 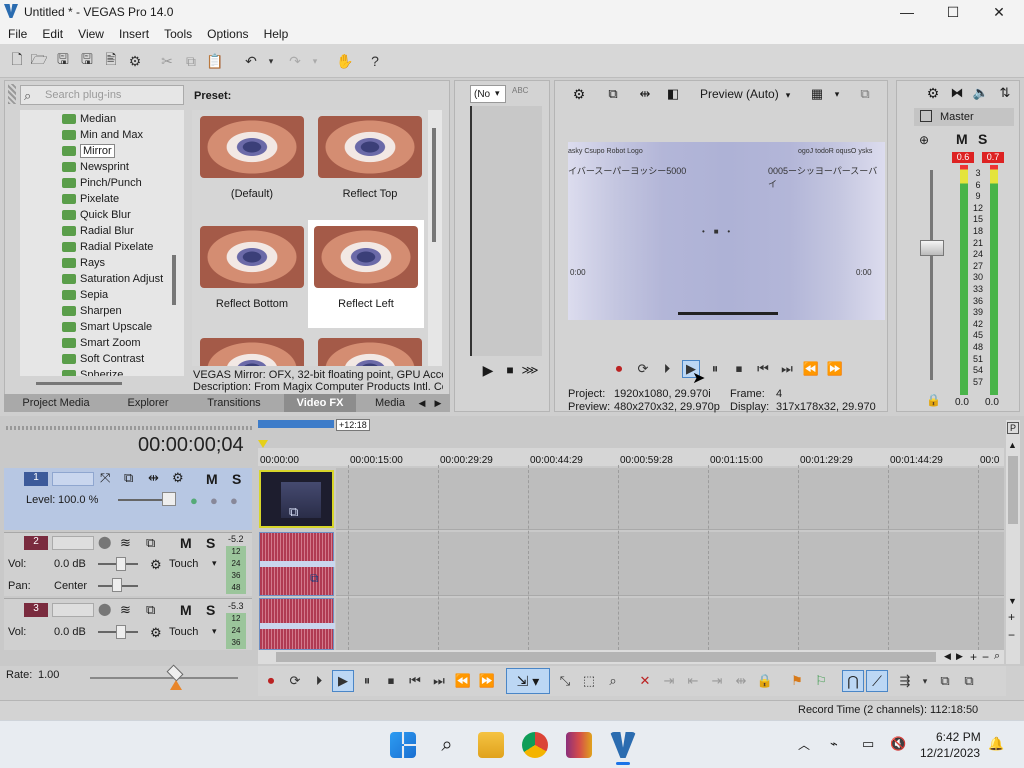 What do you see at coordinates (104, 609) in the screenshot?
I see `arm-record-icon: ⬤` at bounding box center [104, 609].